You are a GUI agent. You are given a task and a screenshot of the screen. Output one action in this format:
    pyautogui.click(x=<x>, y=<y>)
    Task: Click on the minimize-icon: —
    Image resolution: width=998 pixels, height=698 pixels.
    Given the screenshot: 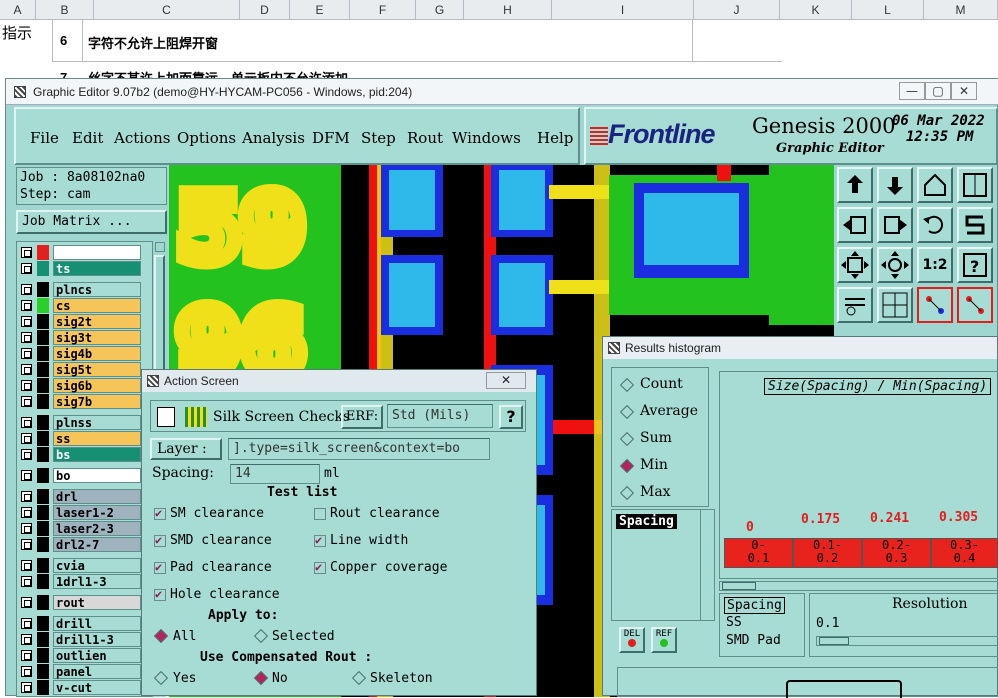 What is the action you would take?
    pyautogui.click(x=912, y=91)
    